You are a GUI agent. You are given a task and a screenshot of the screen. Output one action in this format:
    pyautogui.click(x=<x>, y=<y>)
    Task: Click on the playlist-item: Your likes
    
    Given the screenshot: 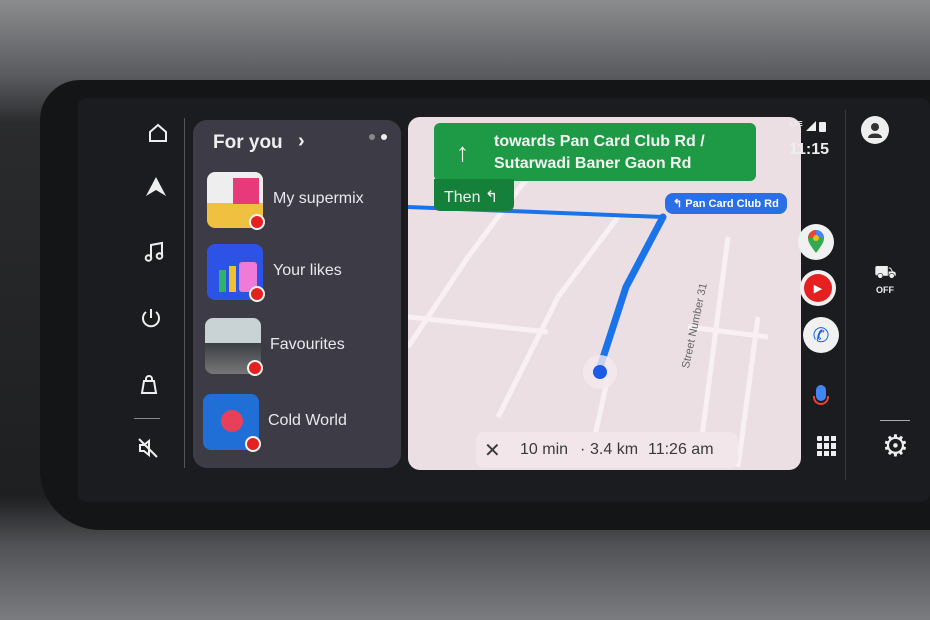 What is the action you would take?
    pyautogui.click(x=298, y=274)
    